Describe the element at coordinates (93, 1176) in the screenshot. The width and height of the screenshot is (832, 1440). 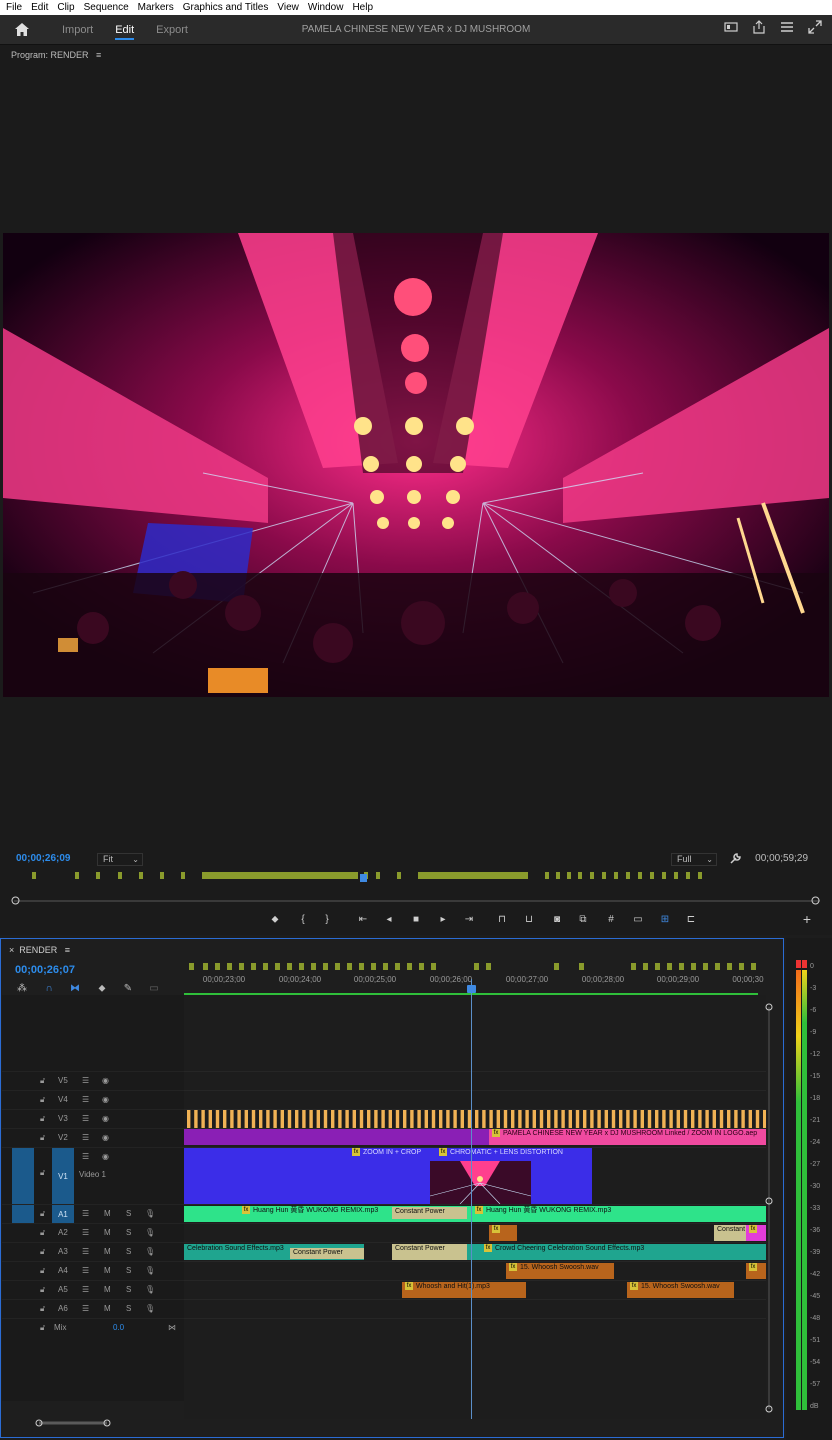
I see `track-header-v1: 🔓︎ V1 ☰ ◉ Video 1` at that location.